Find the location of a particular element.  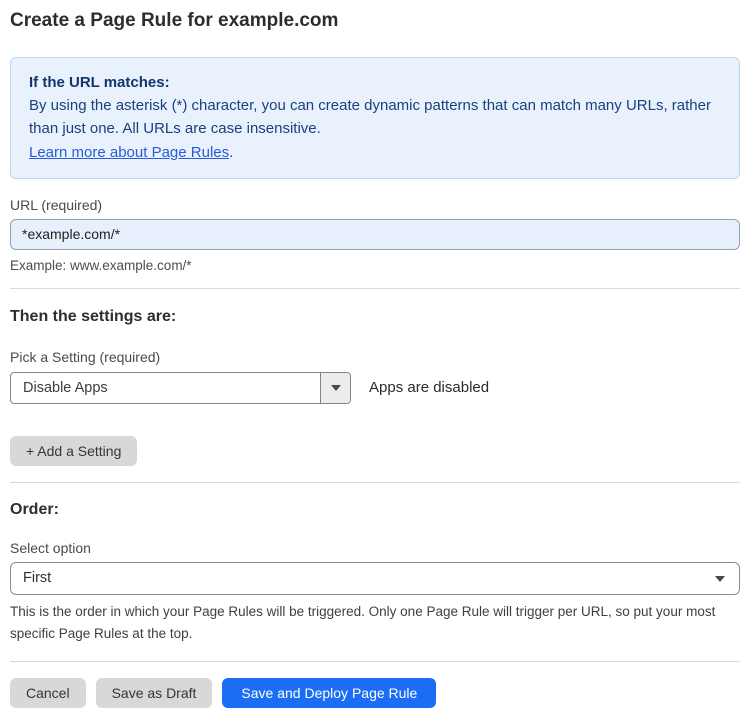

learn-more-page-rules-link: Learn more about Page Rules is located at coordinates (129, 152).